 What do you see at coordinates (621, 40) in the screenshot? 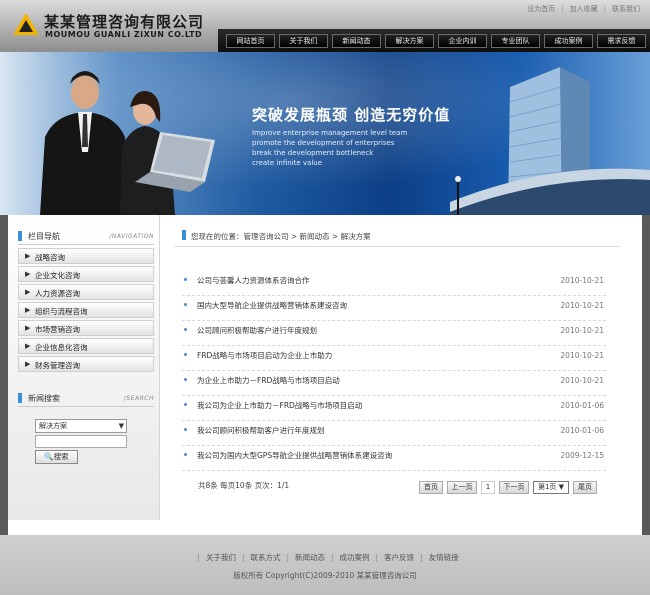
I see `nav-item-feedback: 需求反馈` at bounding box center [621, 40].